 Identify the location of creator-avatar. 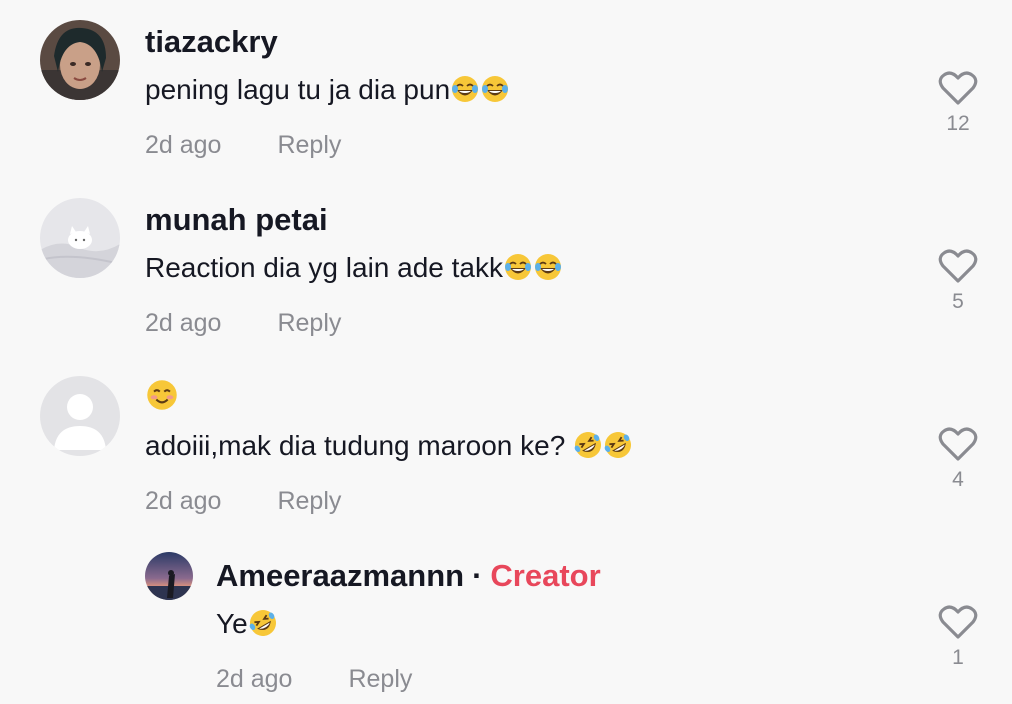
(169, 576).